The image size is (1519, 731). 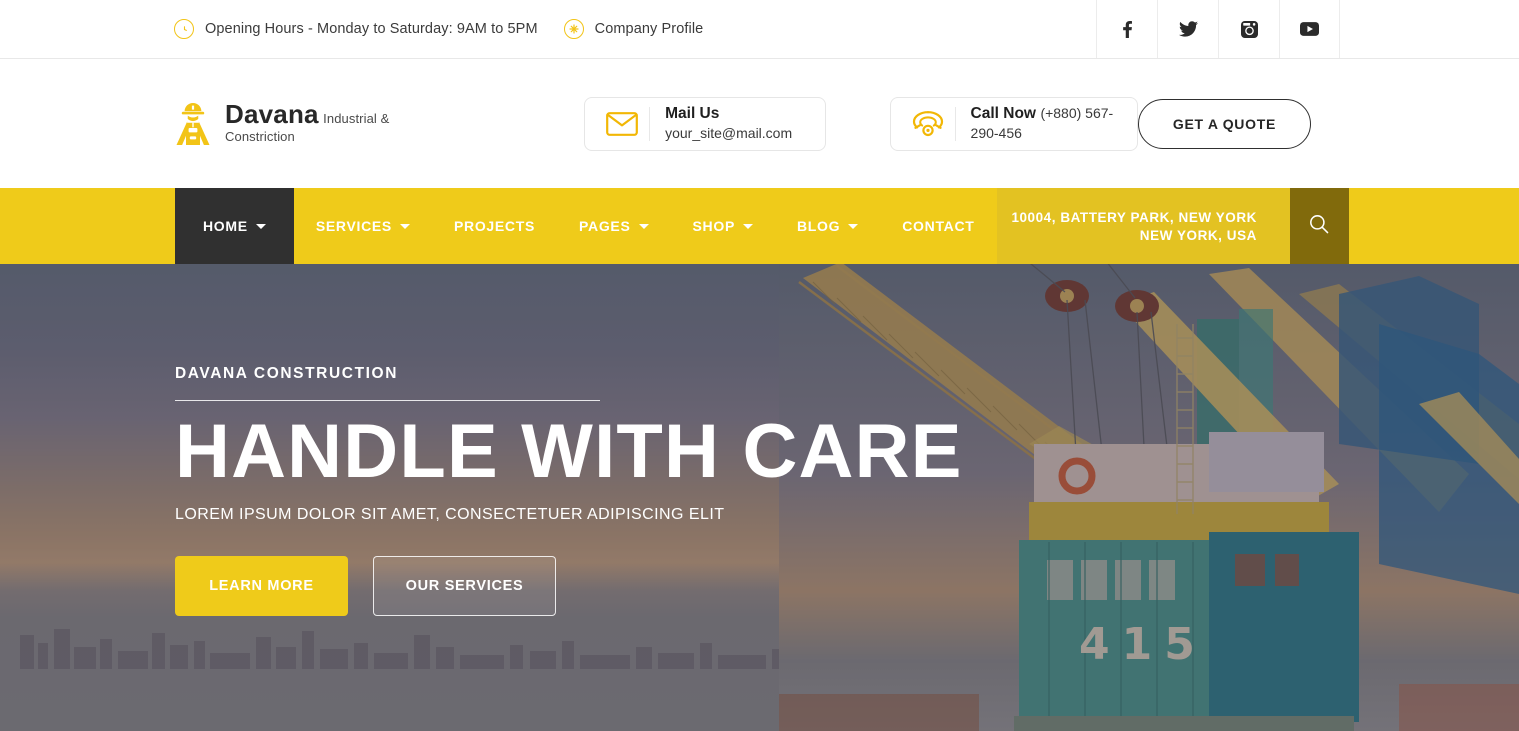 I want to click on instagram-icon, so click(x=1248, y=29).